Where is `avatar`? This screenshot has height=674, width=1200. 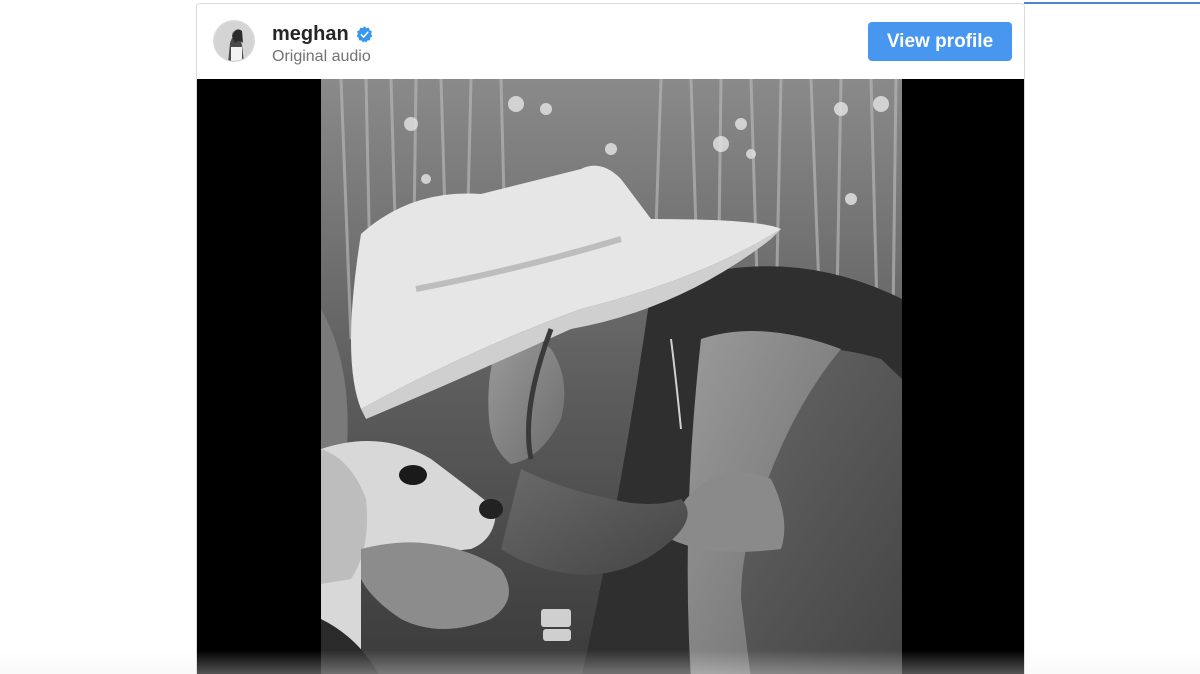 avatar is located at coordinates (234, 41).